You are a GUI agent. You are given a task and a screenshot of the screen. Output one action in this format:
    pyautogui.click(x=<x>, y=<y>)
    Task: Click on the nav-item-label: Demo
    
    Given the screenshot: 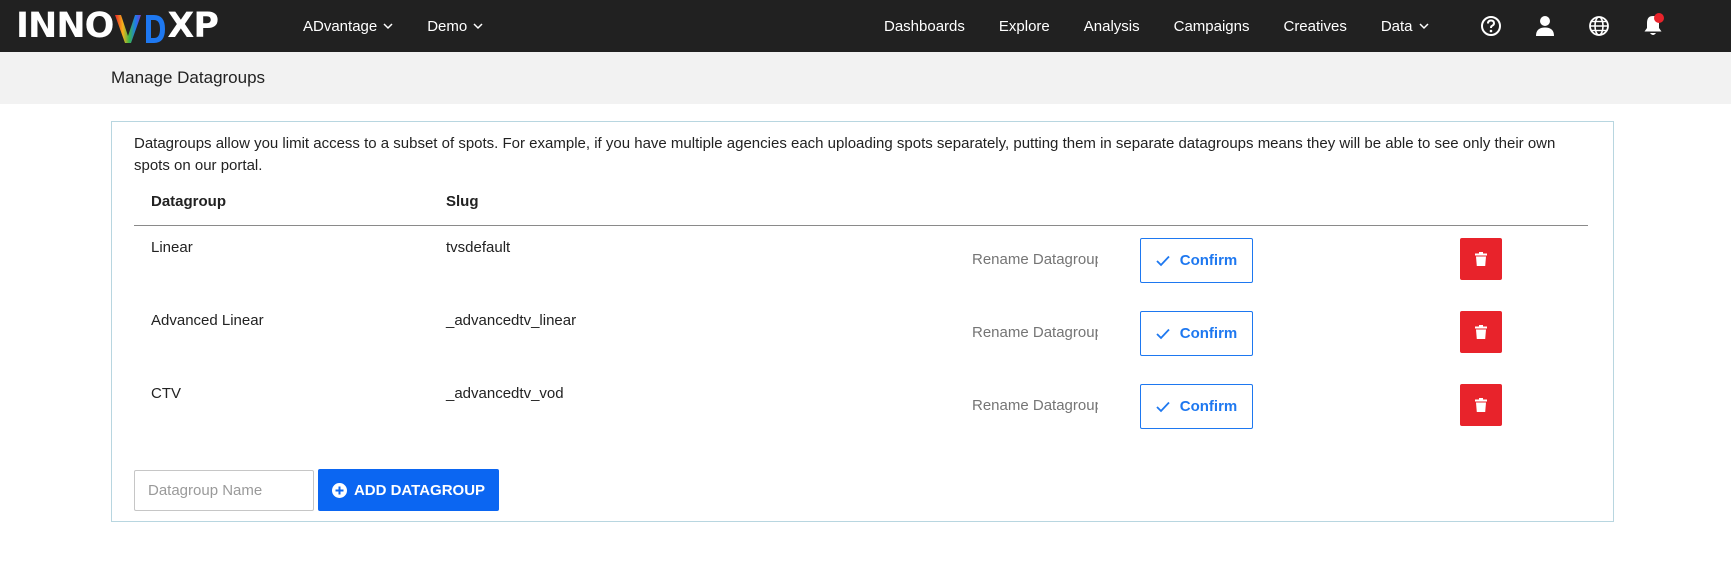 What is the action you would take?
    pyautogui.click(x=447, y=26)
    